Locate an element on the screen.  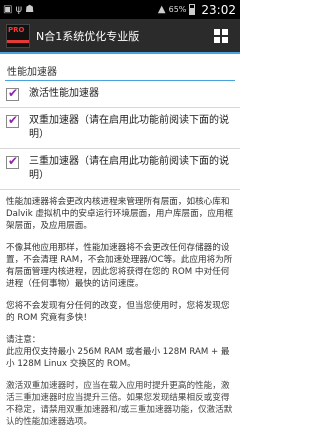
usb-icon: ψ is located at coordinates (19, 9).